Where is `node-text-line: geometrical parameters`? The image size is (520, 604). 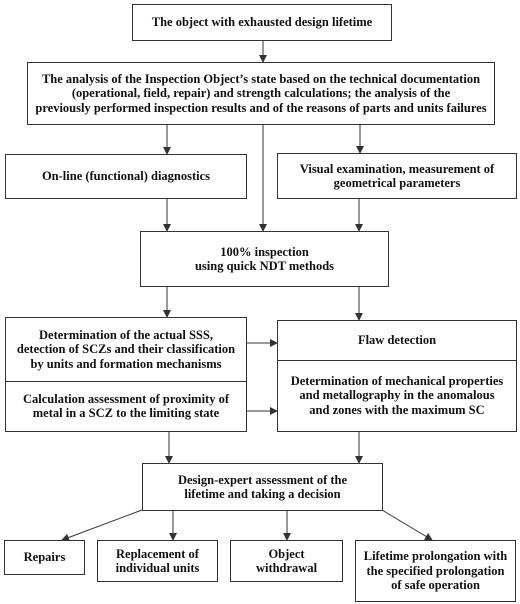
node-text-line: geometrical parameters is located at coordinates (397, 183).